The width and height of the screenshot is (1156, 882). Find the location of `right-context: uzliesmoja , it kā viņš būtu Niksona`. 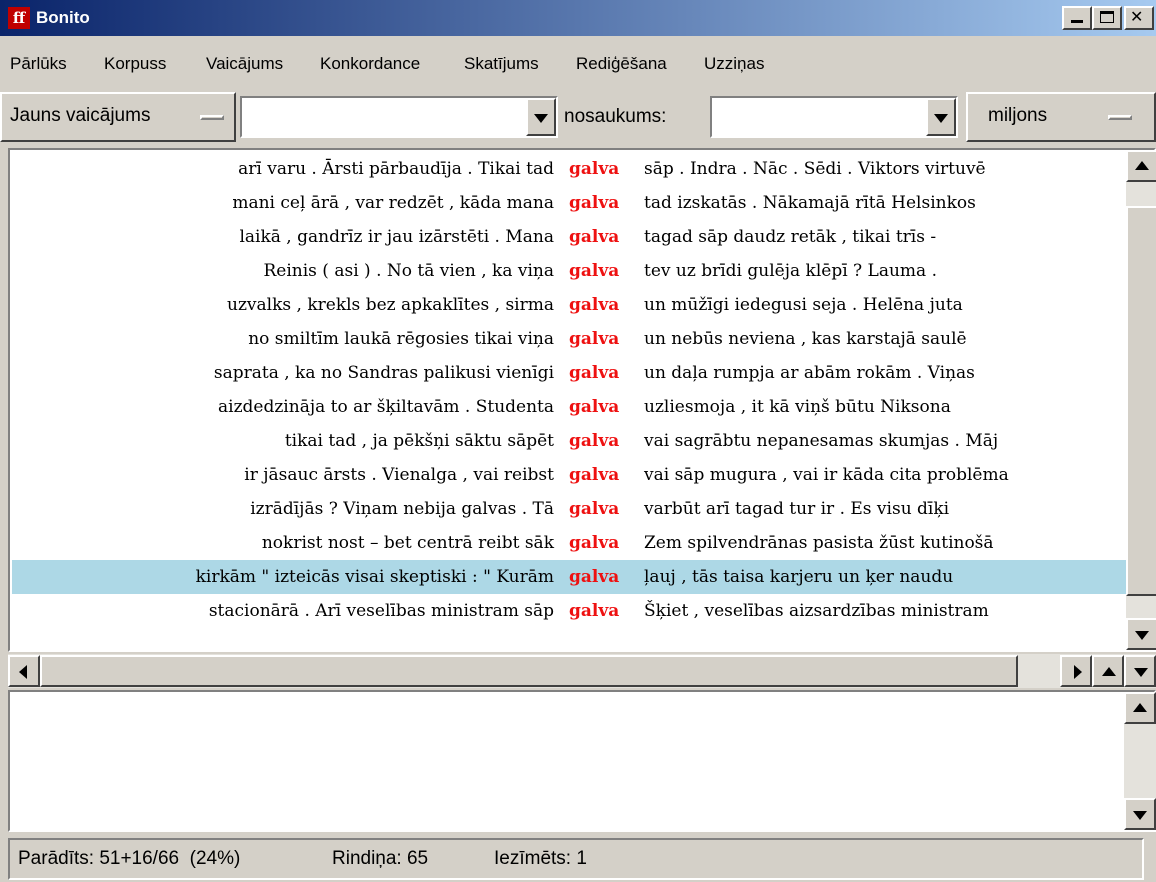

right-context: uzliesmoja , it kā viņš būtu Niksona is located at coordinates (797, 407).